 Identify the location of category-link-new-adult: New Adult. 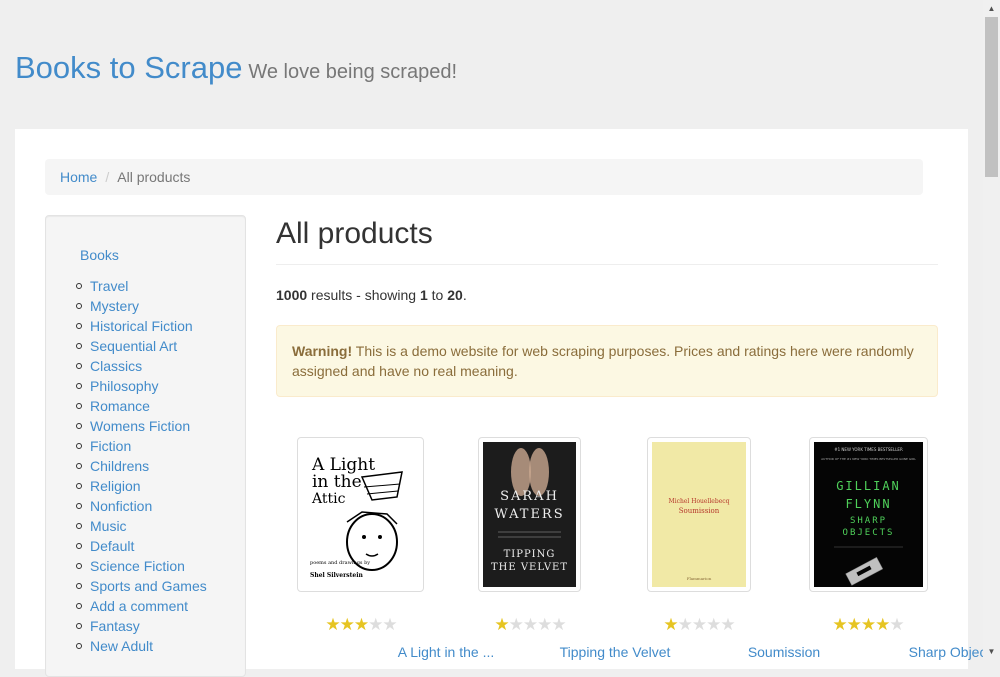
(121, 646).